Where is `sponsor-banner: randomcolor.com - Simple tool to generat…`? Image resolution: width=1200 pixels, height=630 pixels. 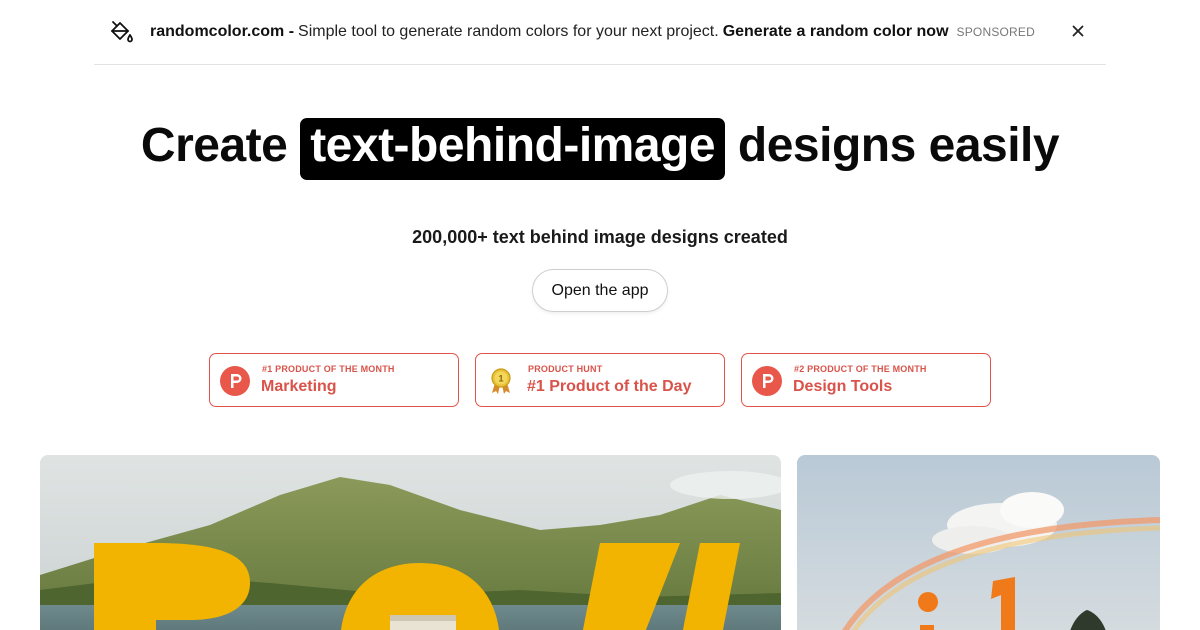 sponsor-banner: randomcolor.com - Simple tool to generat… is located at coordinates (600, 32).